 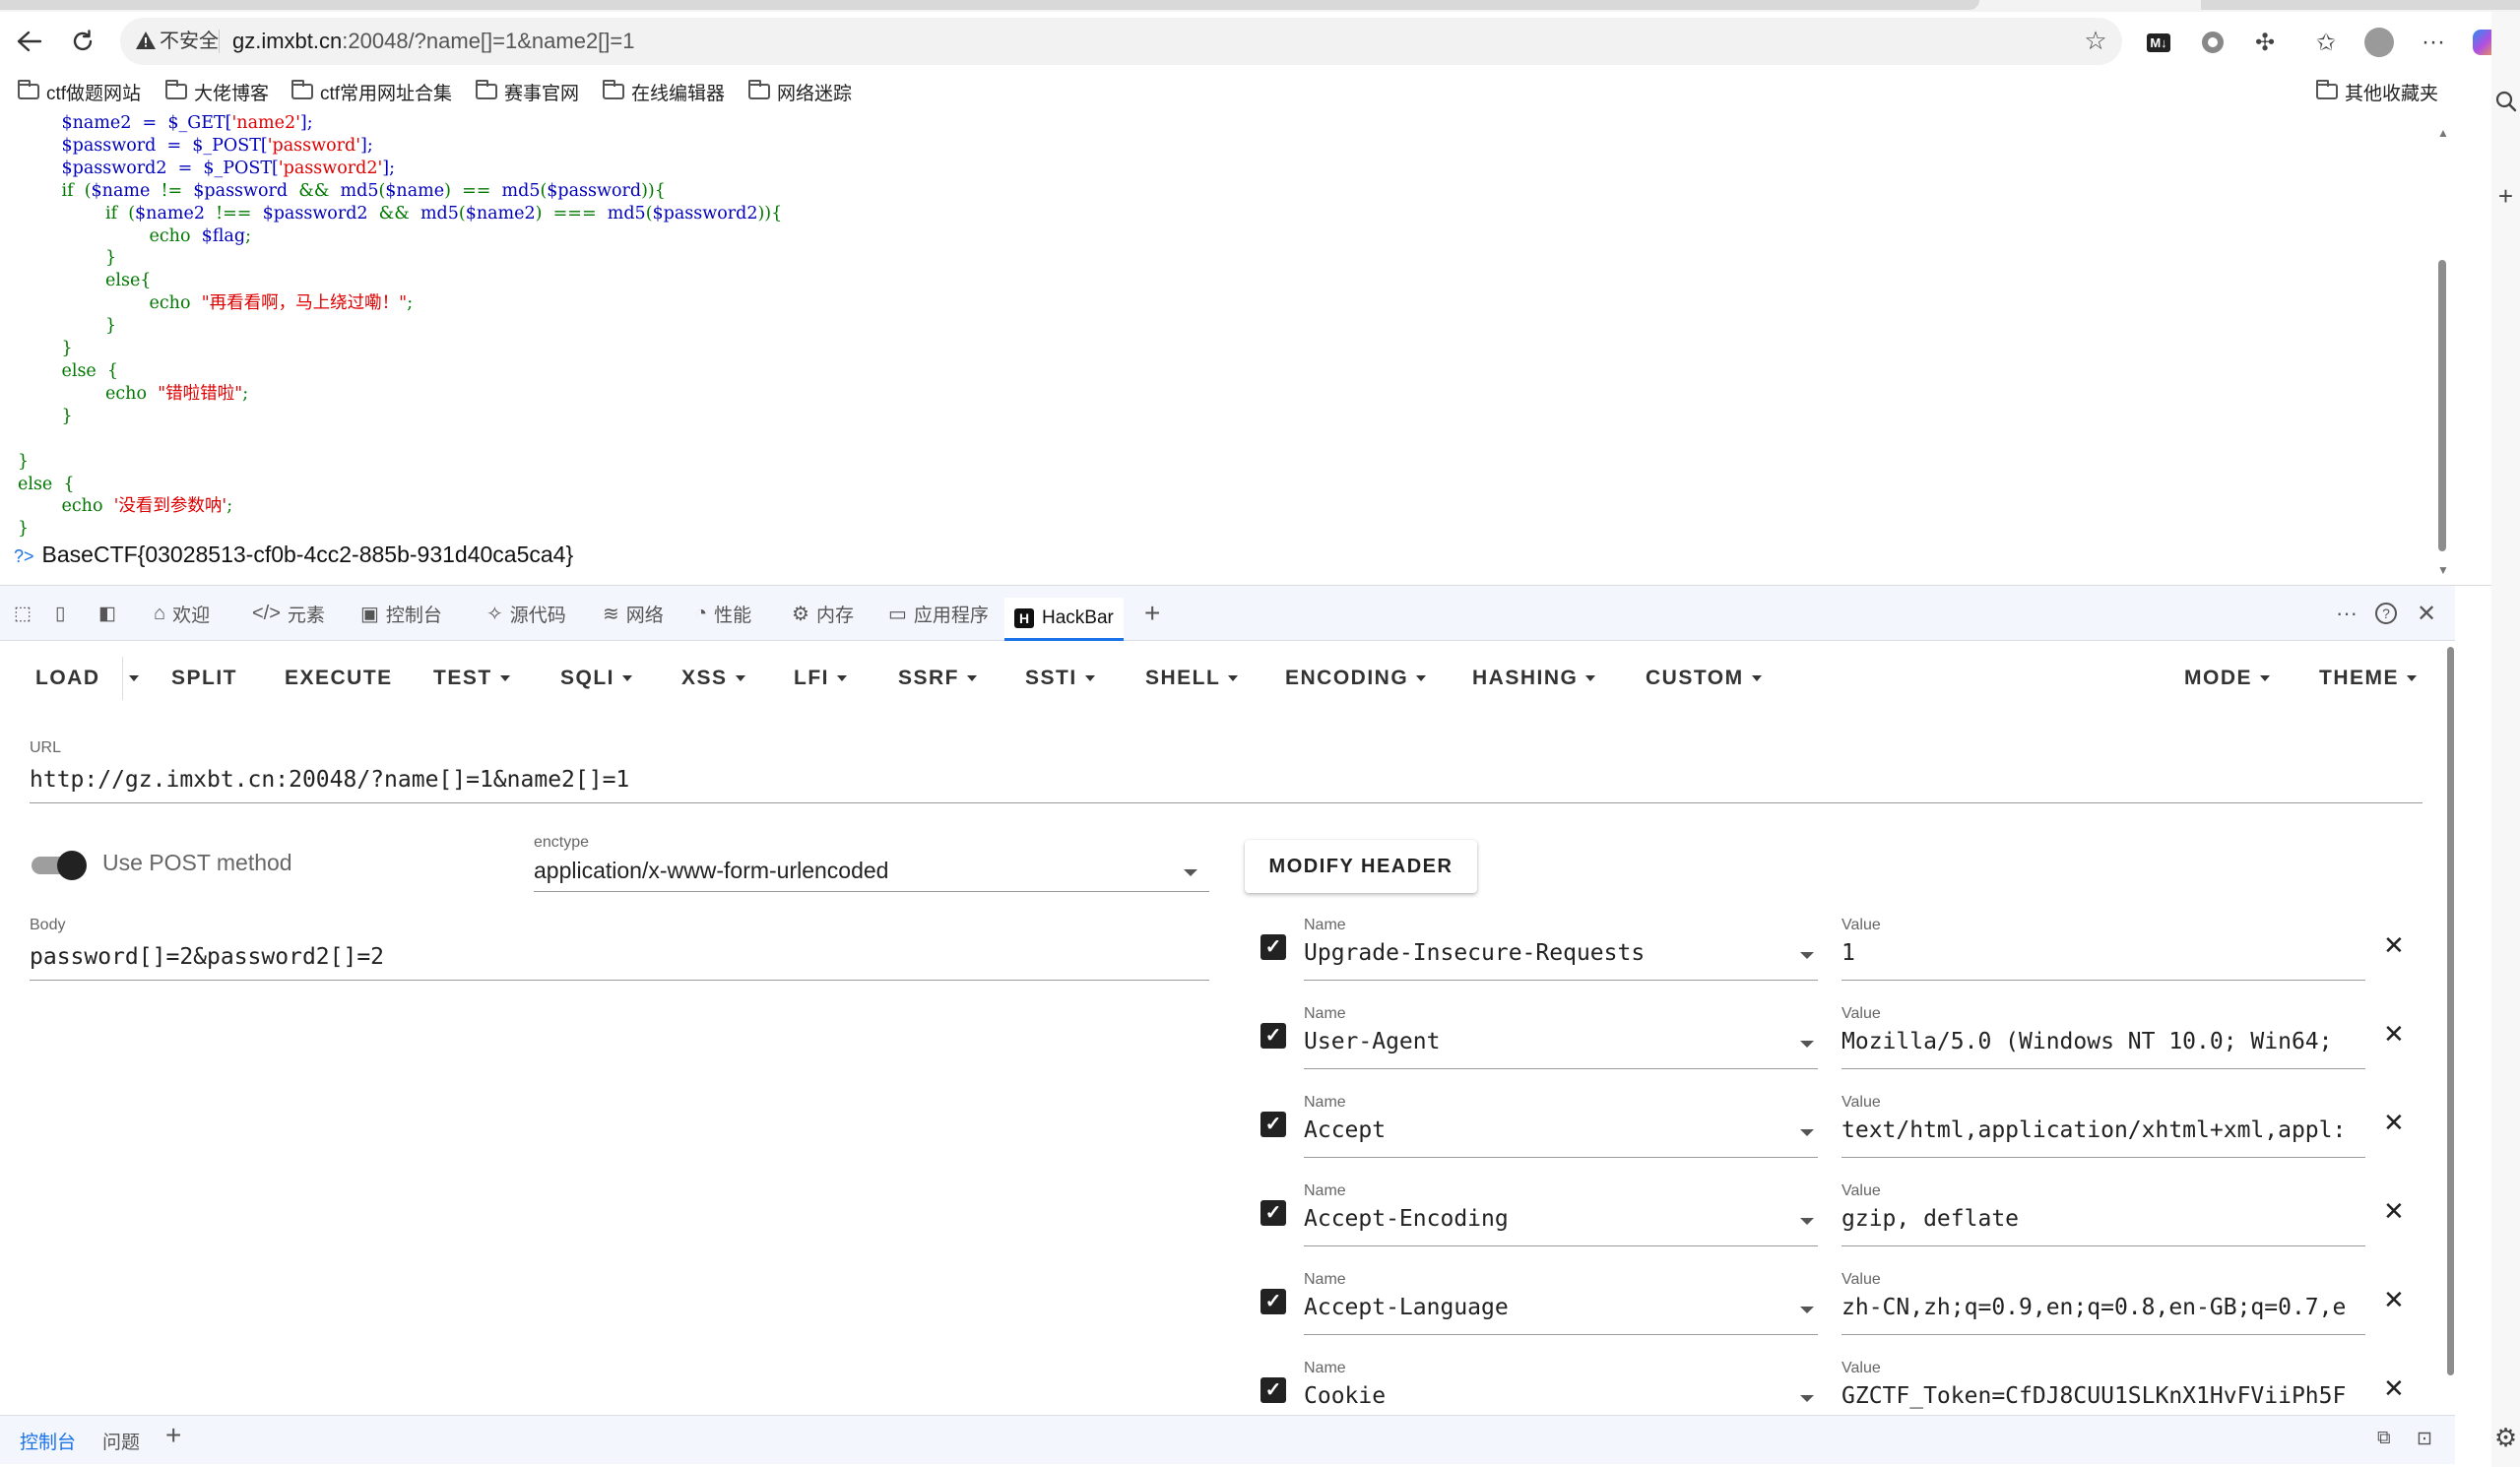 What do you see at coordinates (2426, 613) in the screenshot?
I see `close-devtools-icon: ✕` at bounding box center [2426, 613].